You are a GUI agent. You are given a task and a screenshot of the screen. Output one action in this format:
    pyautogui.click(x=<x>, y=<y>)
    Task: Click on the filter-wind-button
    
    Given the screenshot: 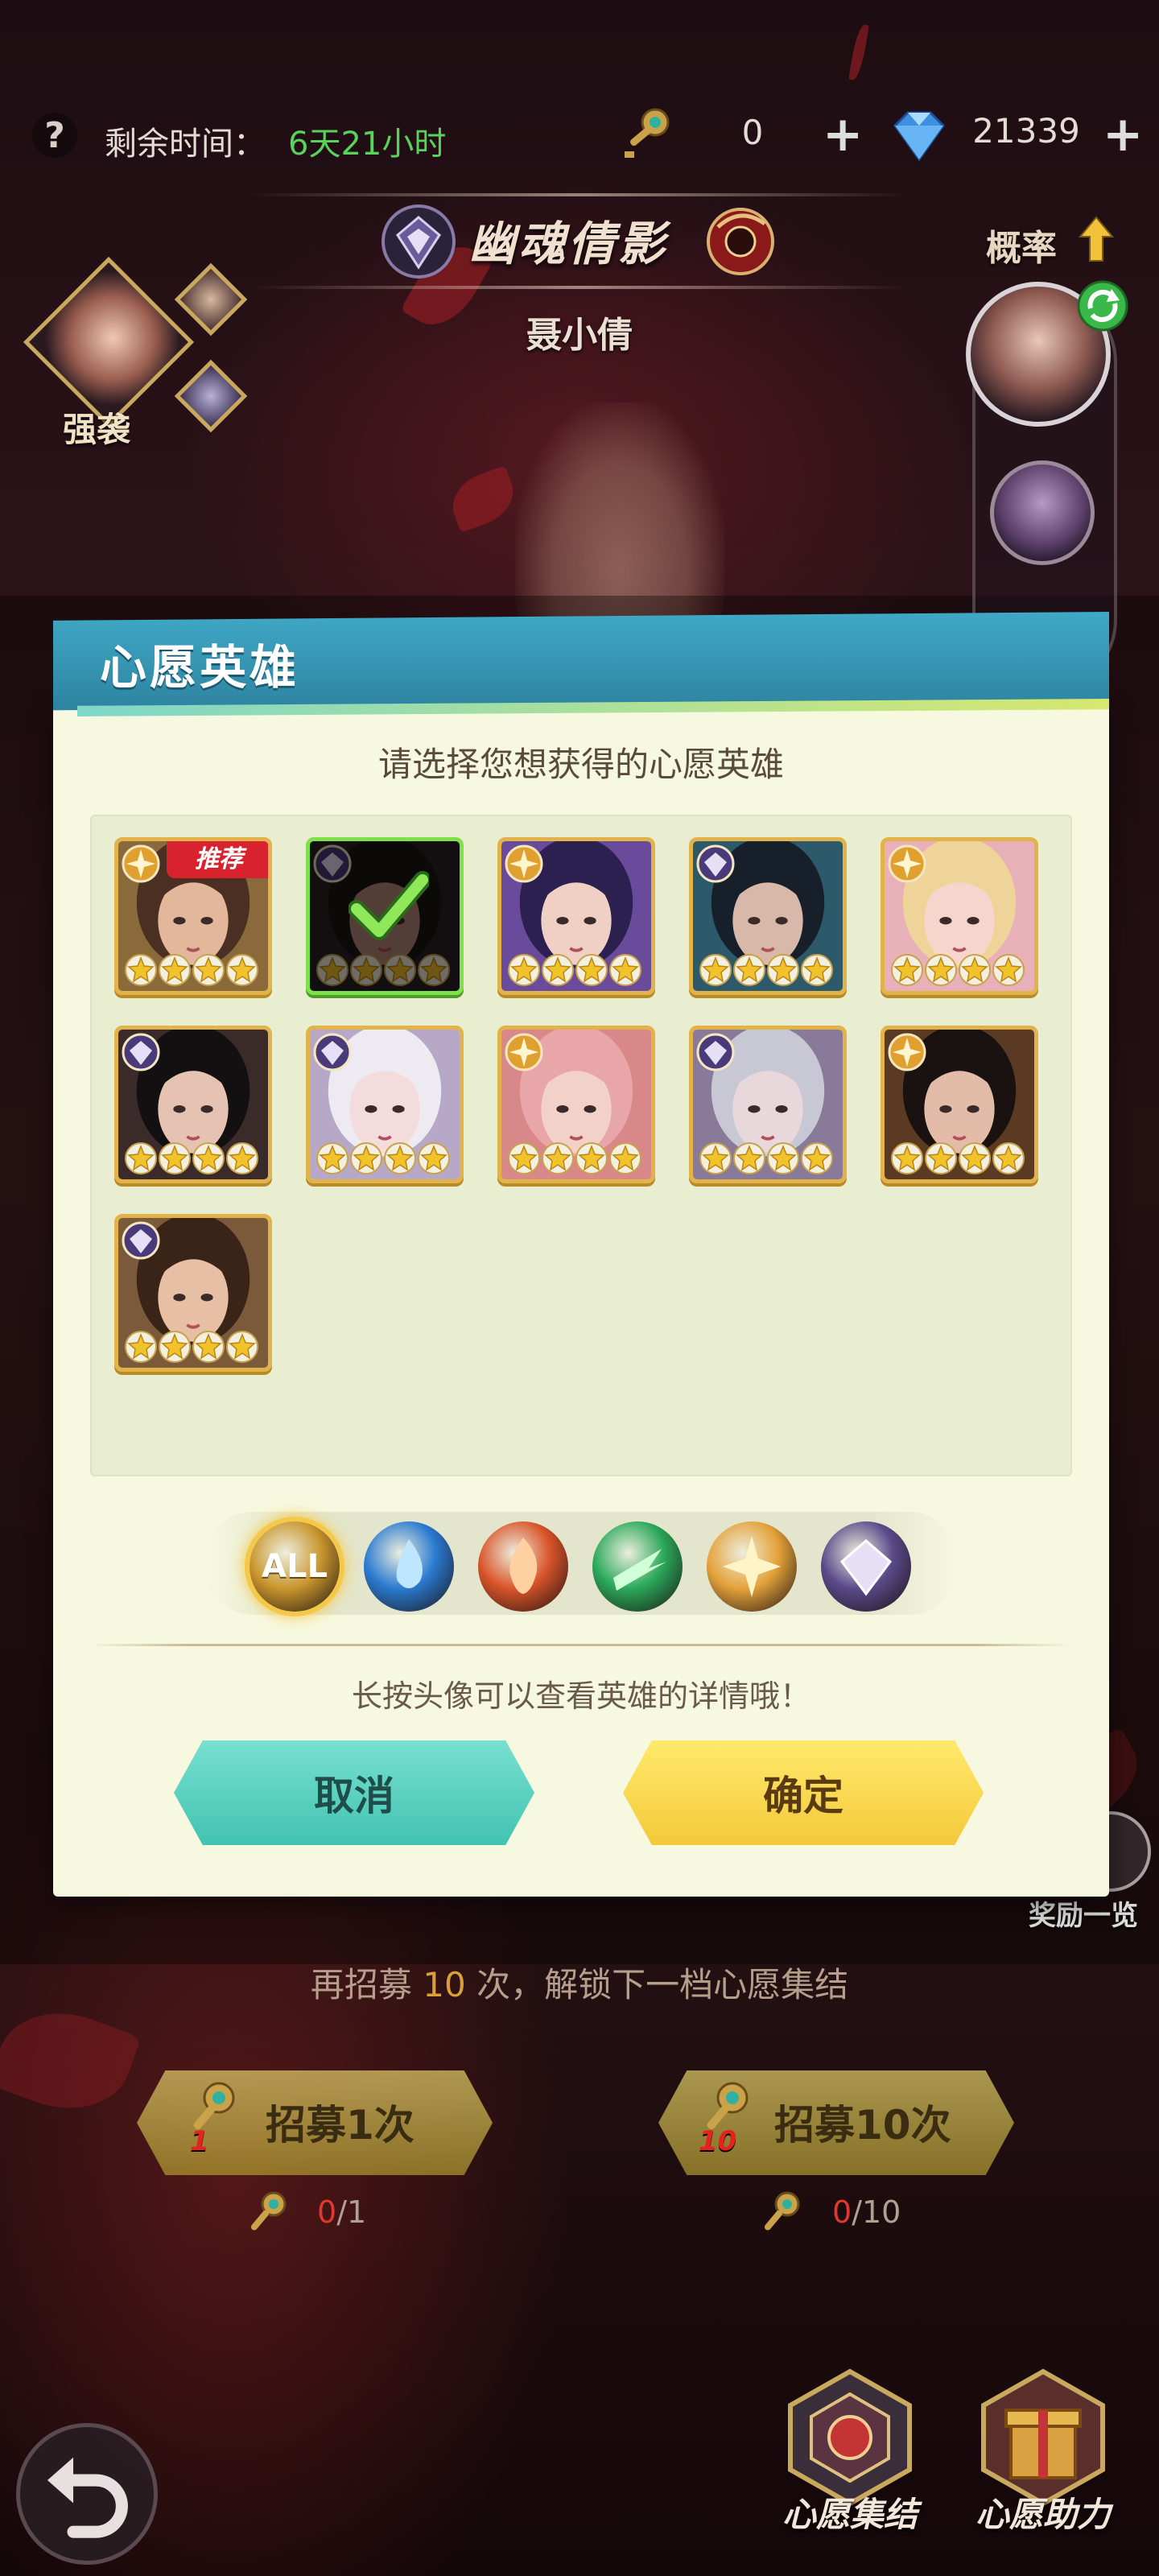 What is the action you would take?
    pyautogui.click(x=637, y=1566)
    